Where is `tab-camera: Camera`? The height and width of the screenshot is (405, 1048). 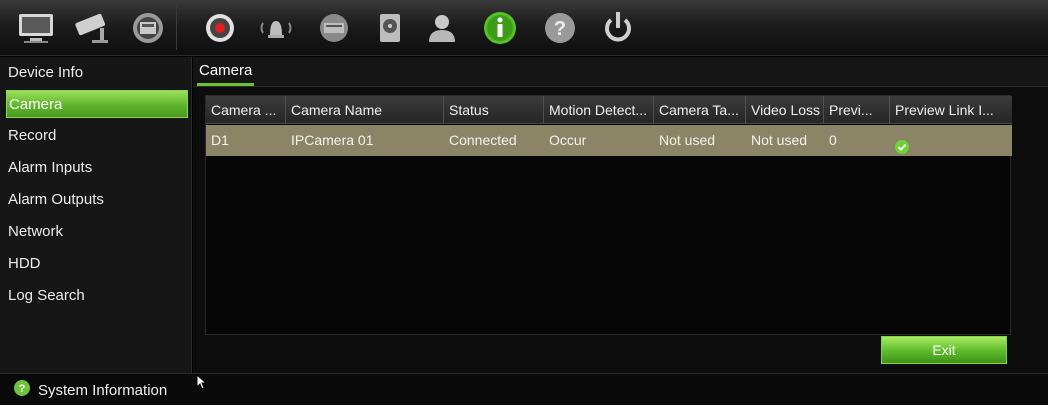
tab-camera: Camera is located at coordinates (226, 73).